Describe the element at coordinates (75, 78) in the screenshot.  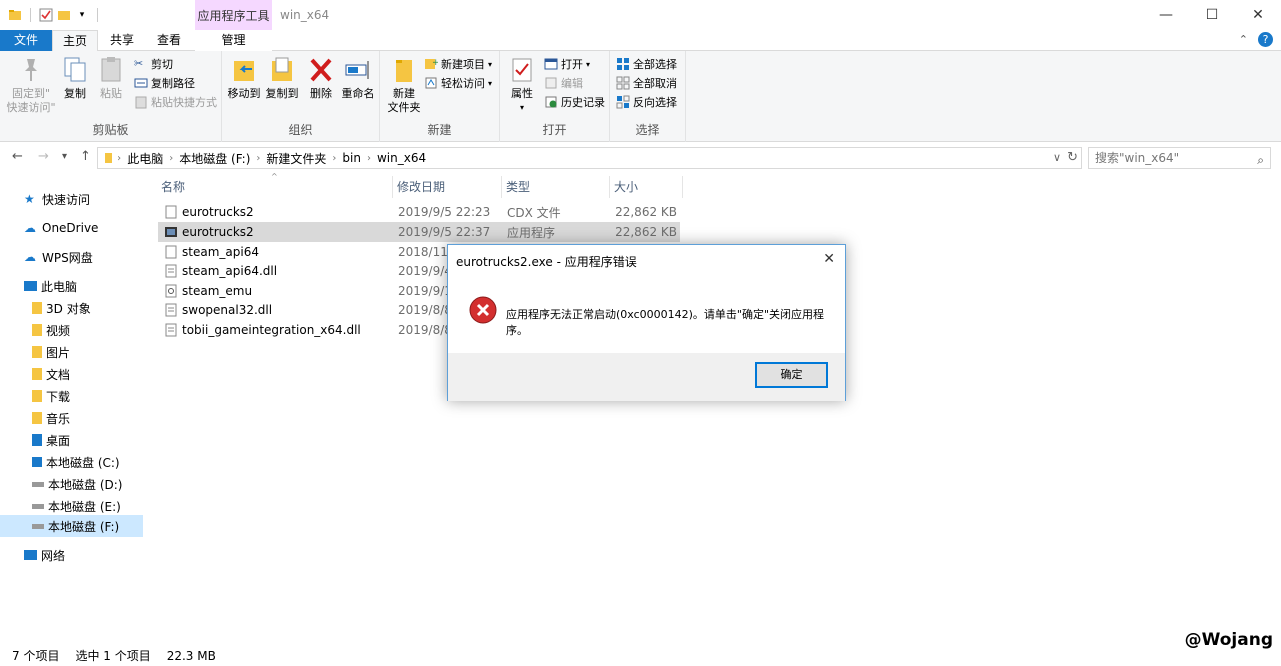
I see `copy-button: 复制` at that location.